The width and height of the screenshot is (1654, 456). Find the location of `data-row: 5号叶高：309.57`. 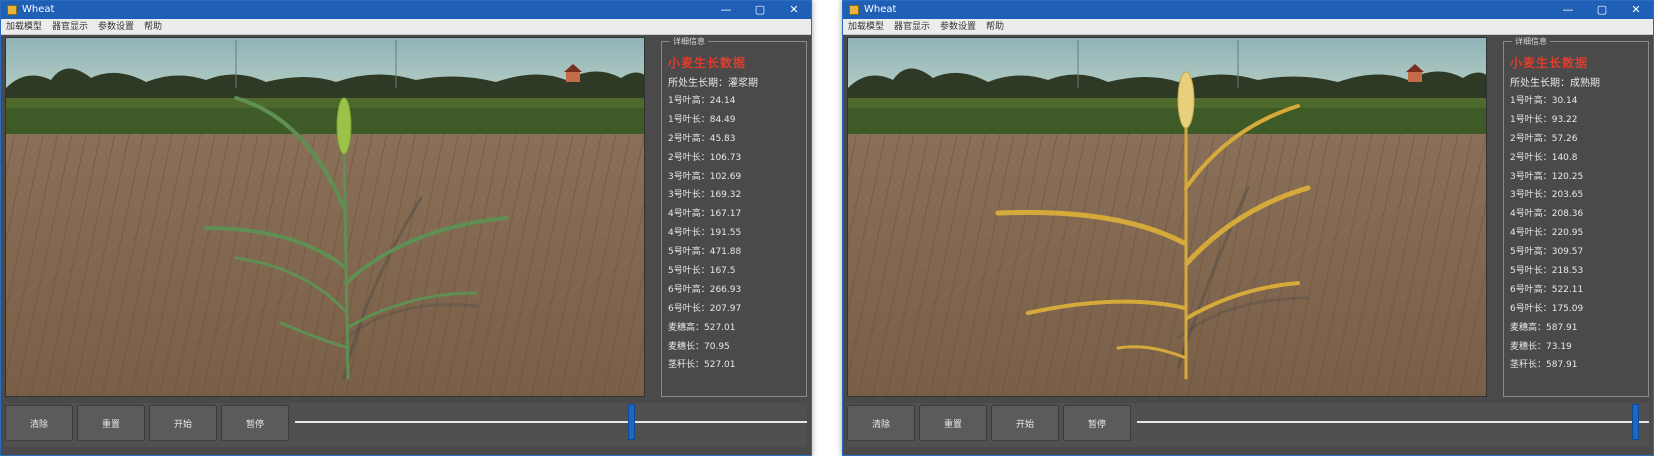

data-row: 5号叶高：309.57 is located at coordinates (1547, 252).